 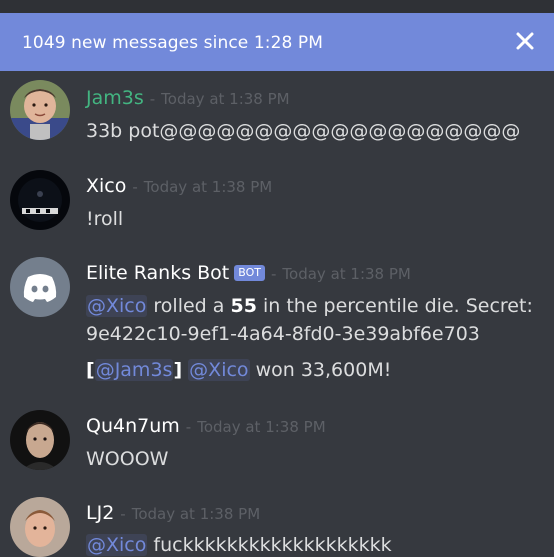 I want to click on message-header: Xico - Today at 1:38 PM, so click(x=179, y=186).